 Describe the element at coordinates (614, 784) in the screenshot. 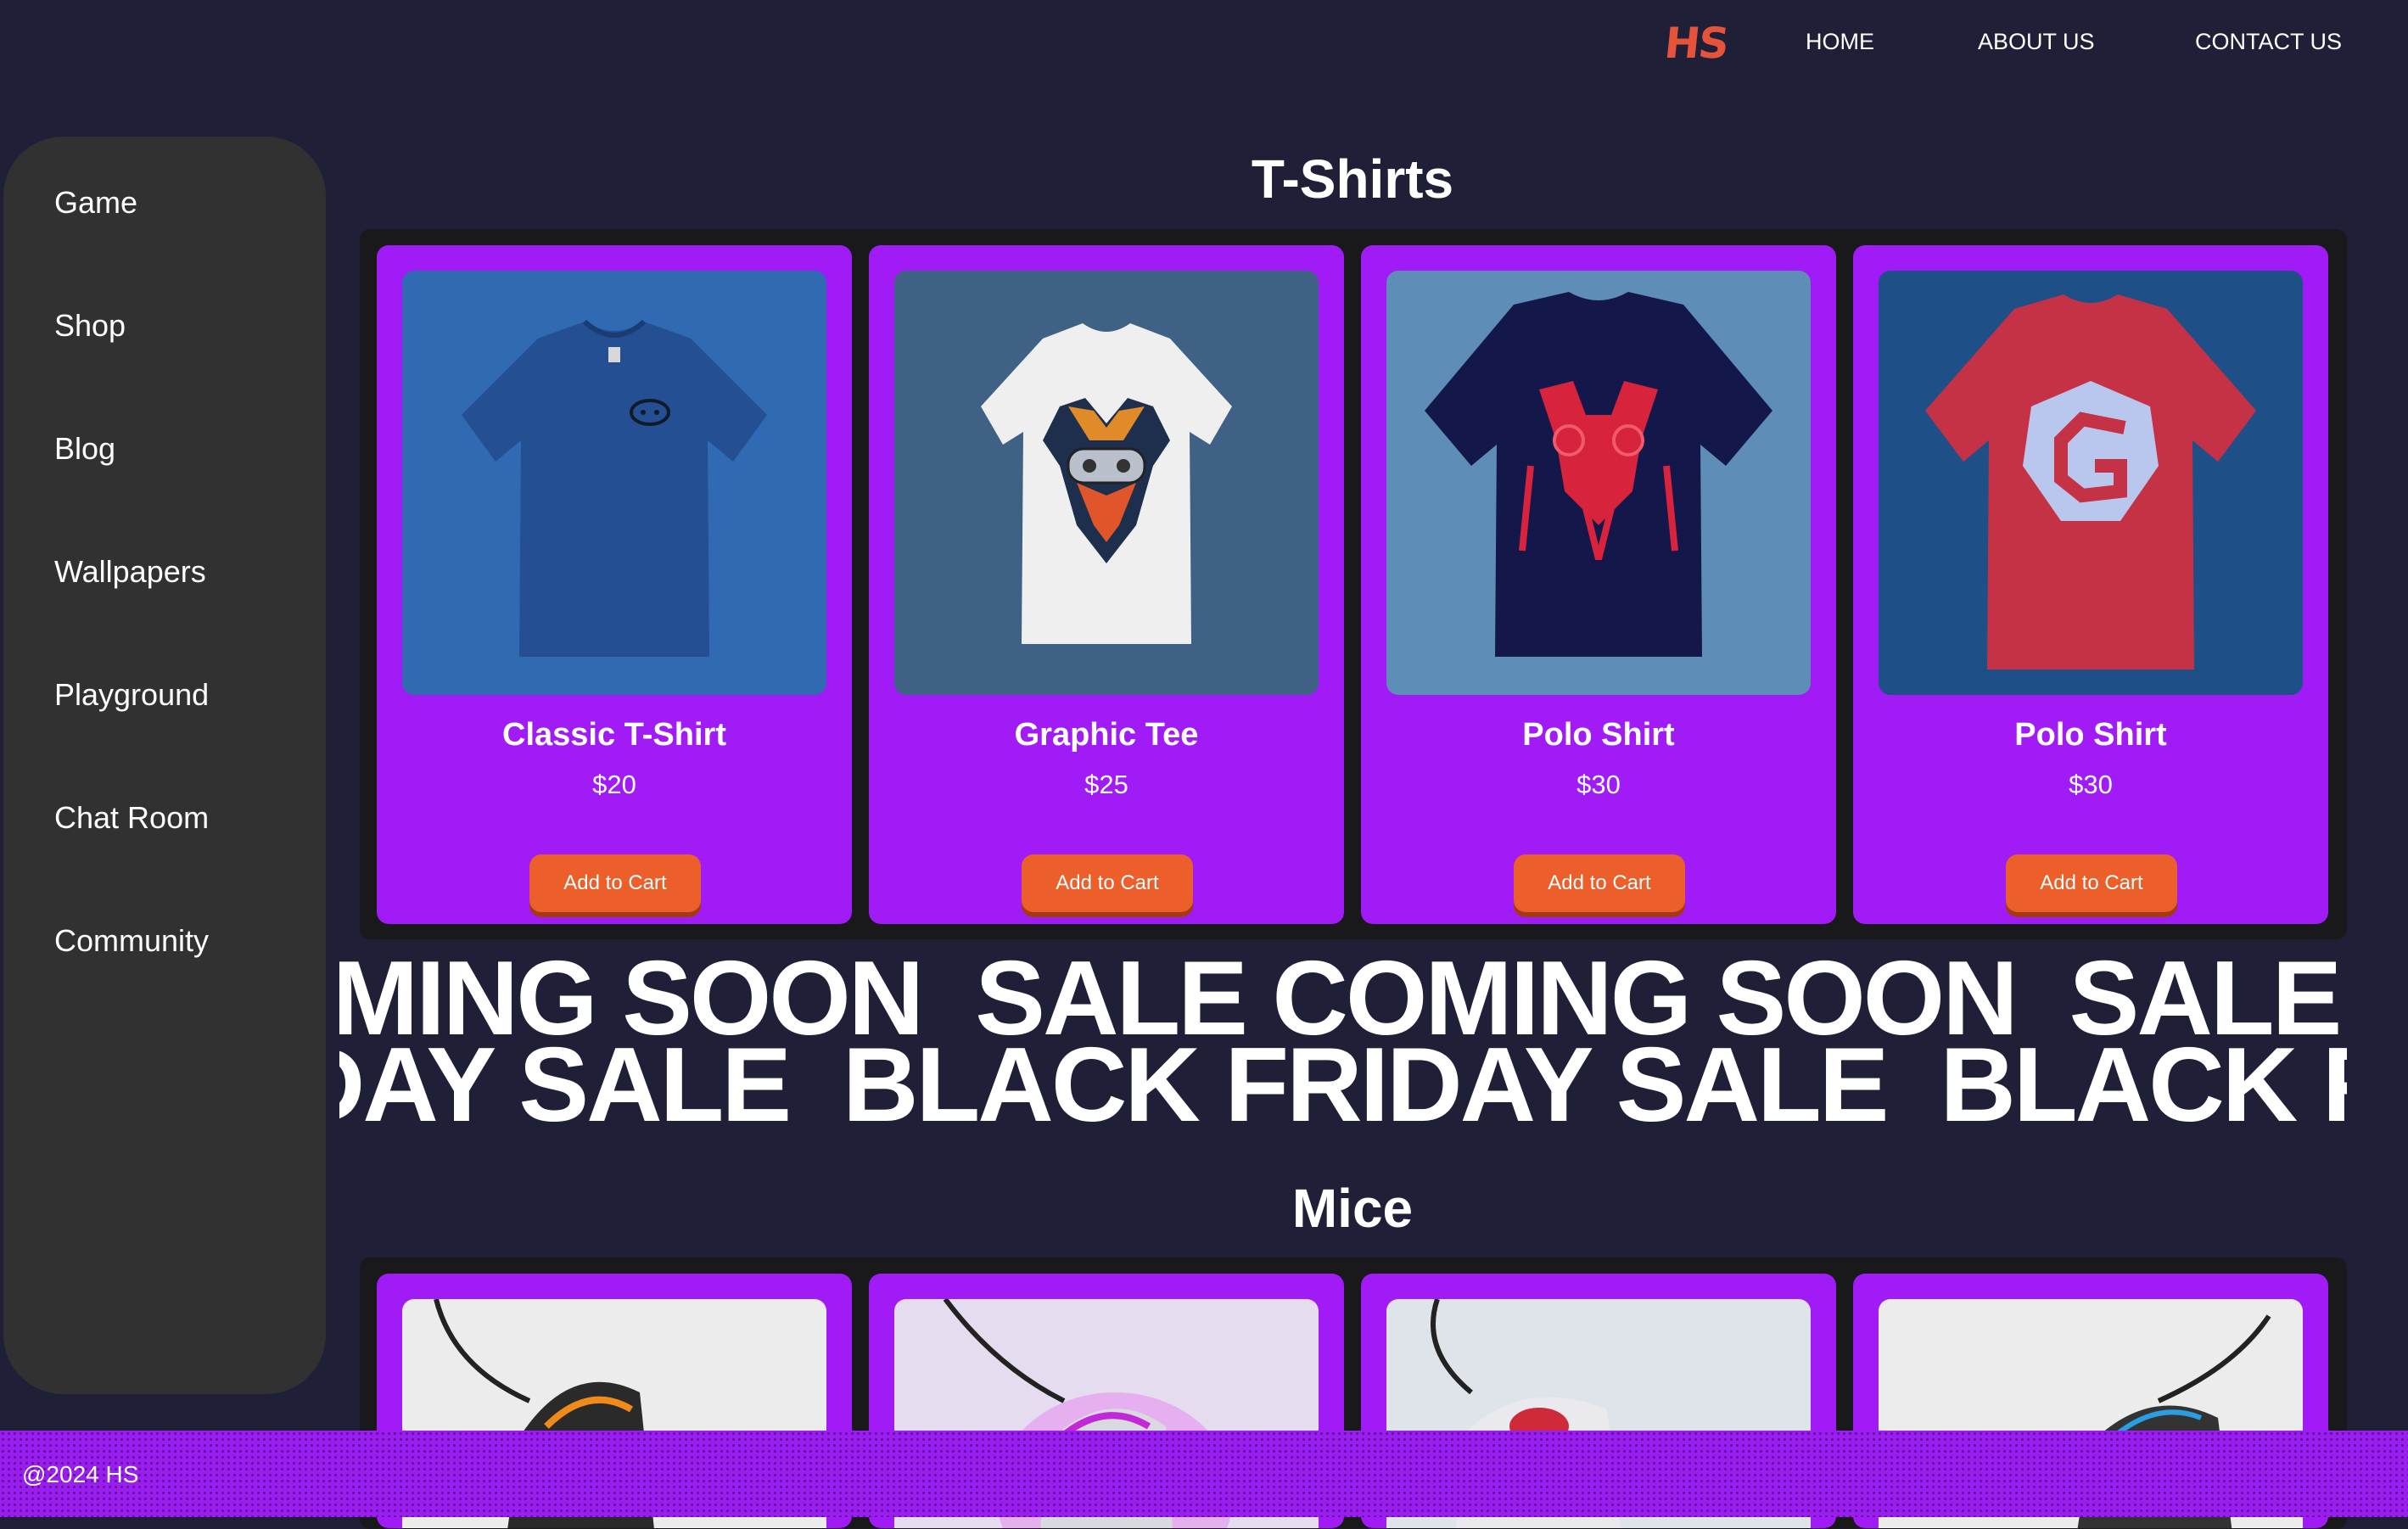

I see `product-price: $20` at that location.